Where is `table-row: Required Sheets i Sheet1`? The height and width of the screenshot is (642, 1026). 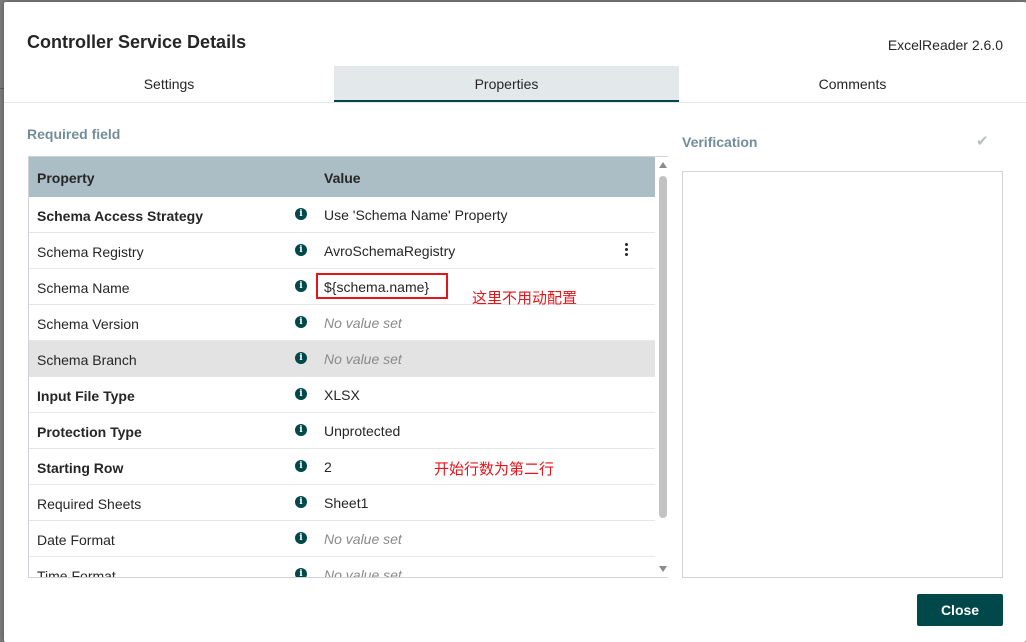 table-row: Required Sheets i Sheet1 is located at coordinates (342, 503).